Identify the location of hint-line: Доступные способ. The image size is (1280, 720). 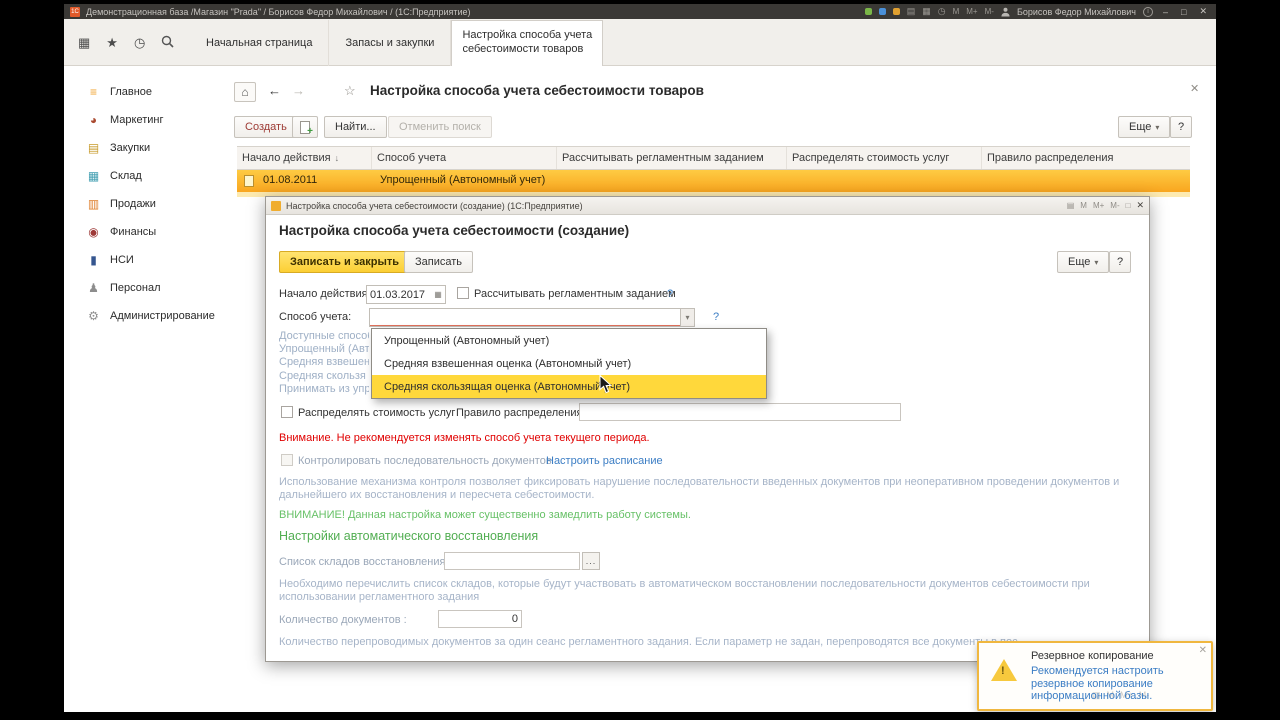
(324, 336).